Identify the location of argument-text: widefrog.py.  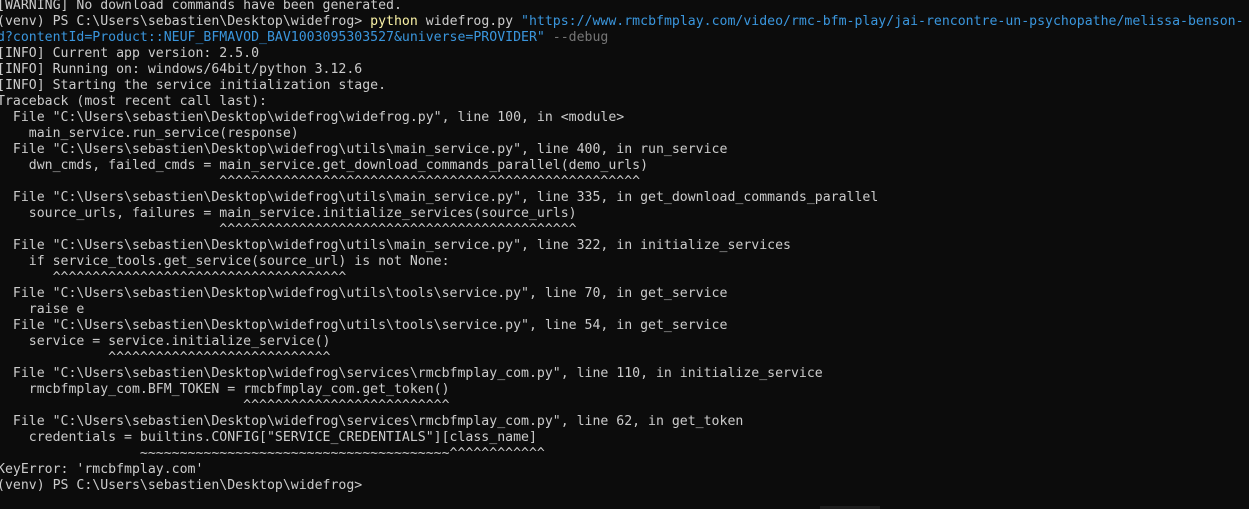
(469, 21).